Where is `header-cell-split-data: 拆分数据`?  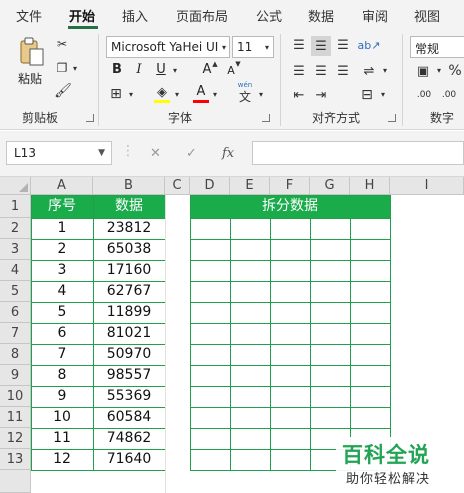 header-cell-split-data: 拆分数据 is located at coordinates (290, 206).